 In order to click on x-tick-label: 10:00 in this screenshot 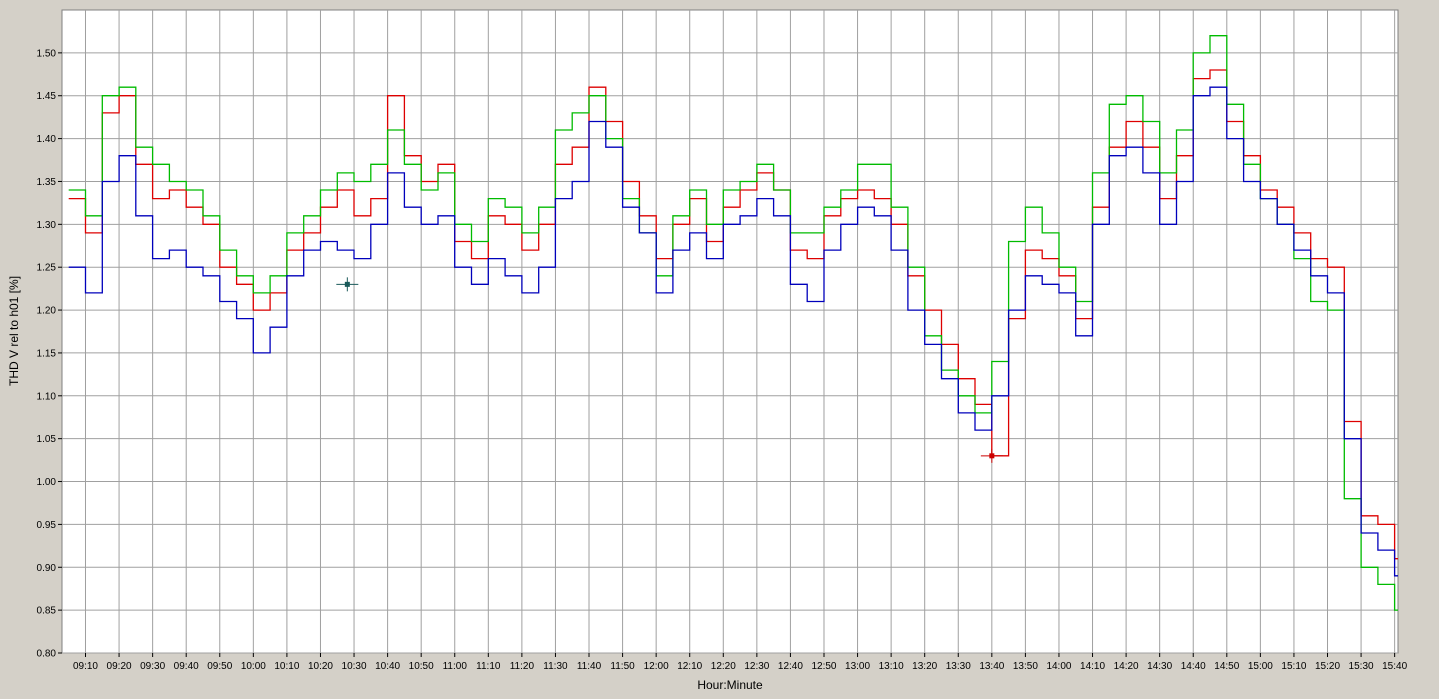, I will do `click(253, 666)`.